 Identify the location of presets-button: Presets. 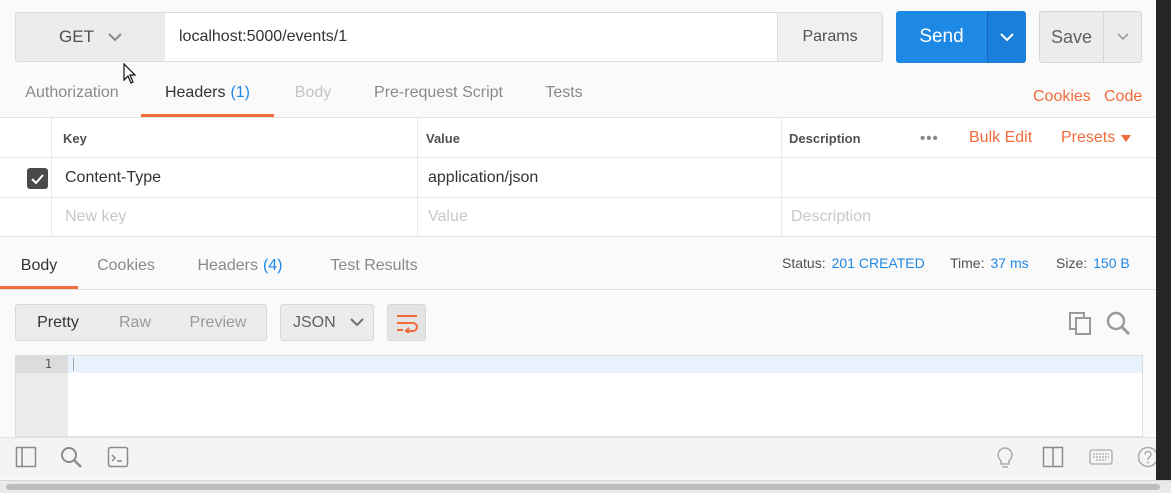
(1096, 138).